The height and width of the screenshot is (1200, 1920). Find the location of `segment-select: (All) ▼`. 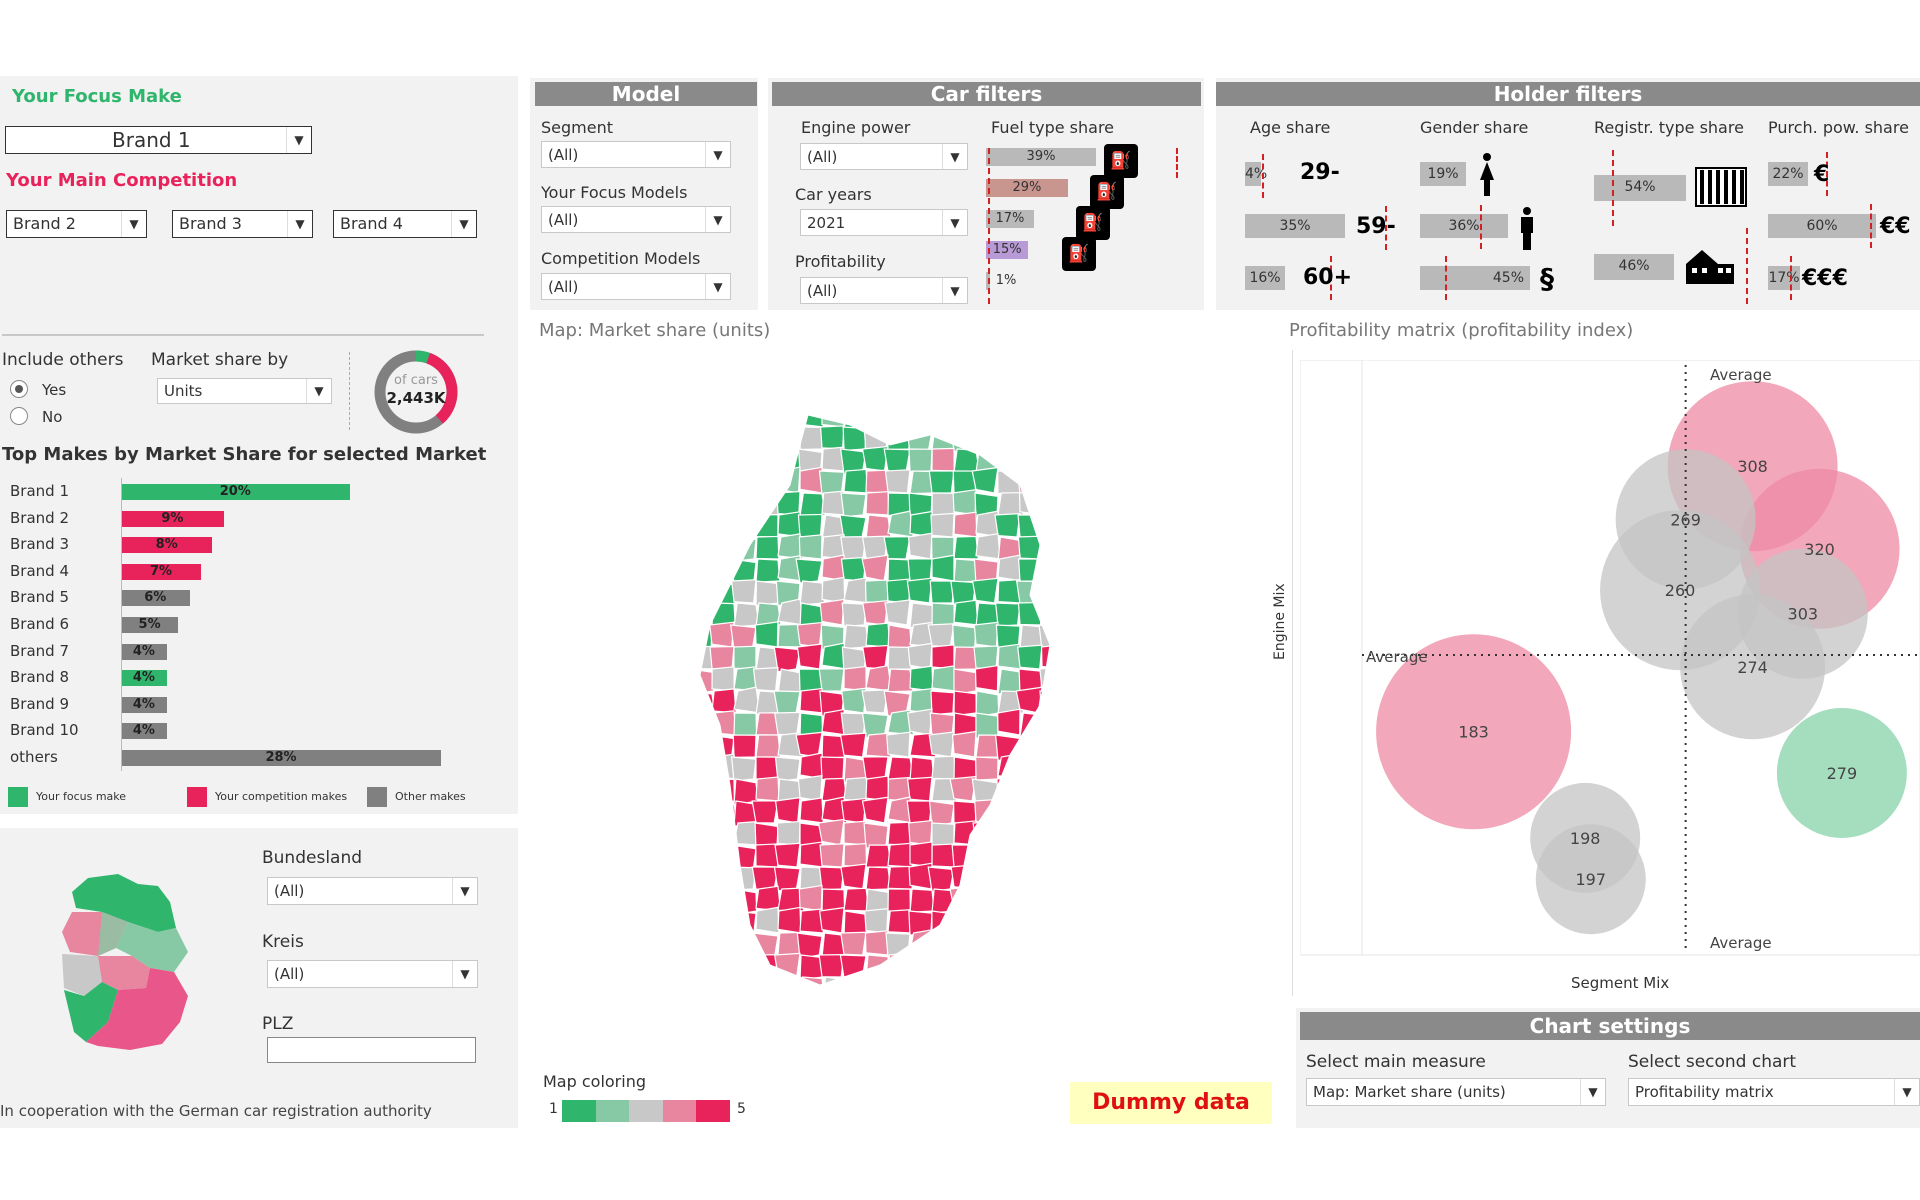

segment-select: (All) ▼ is located at coordinates (636, 154).